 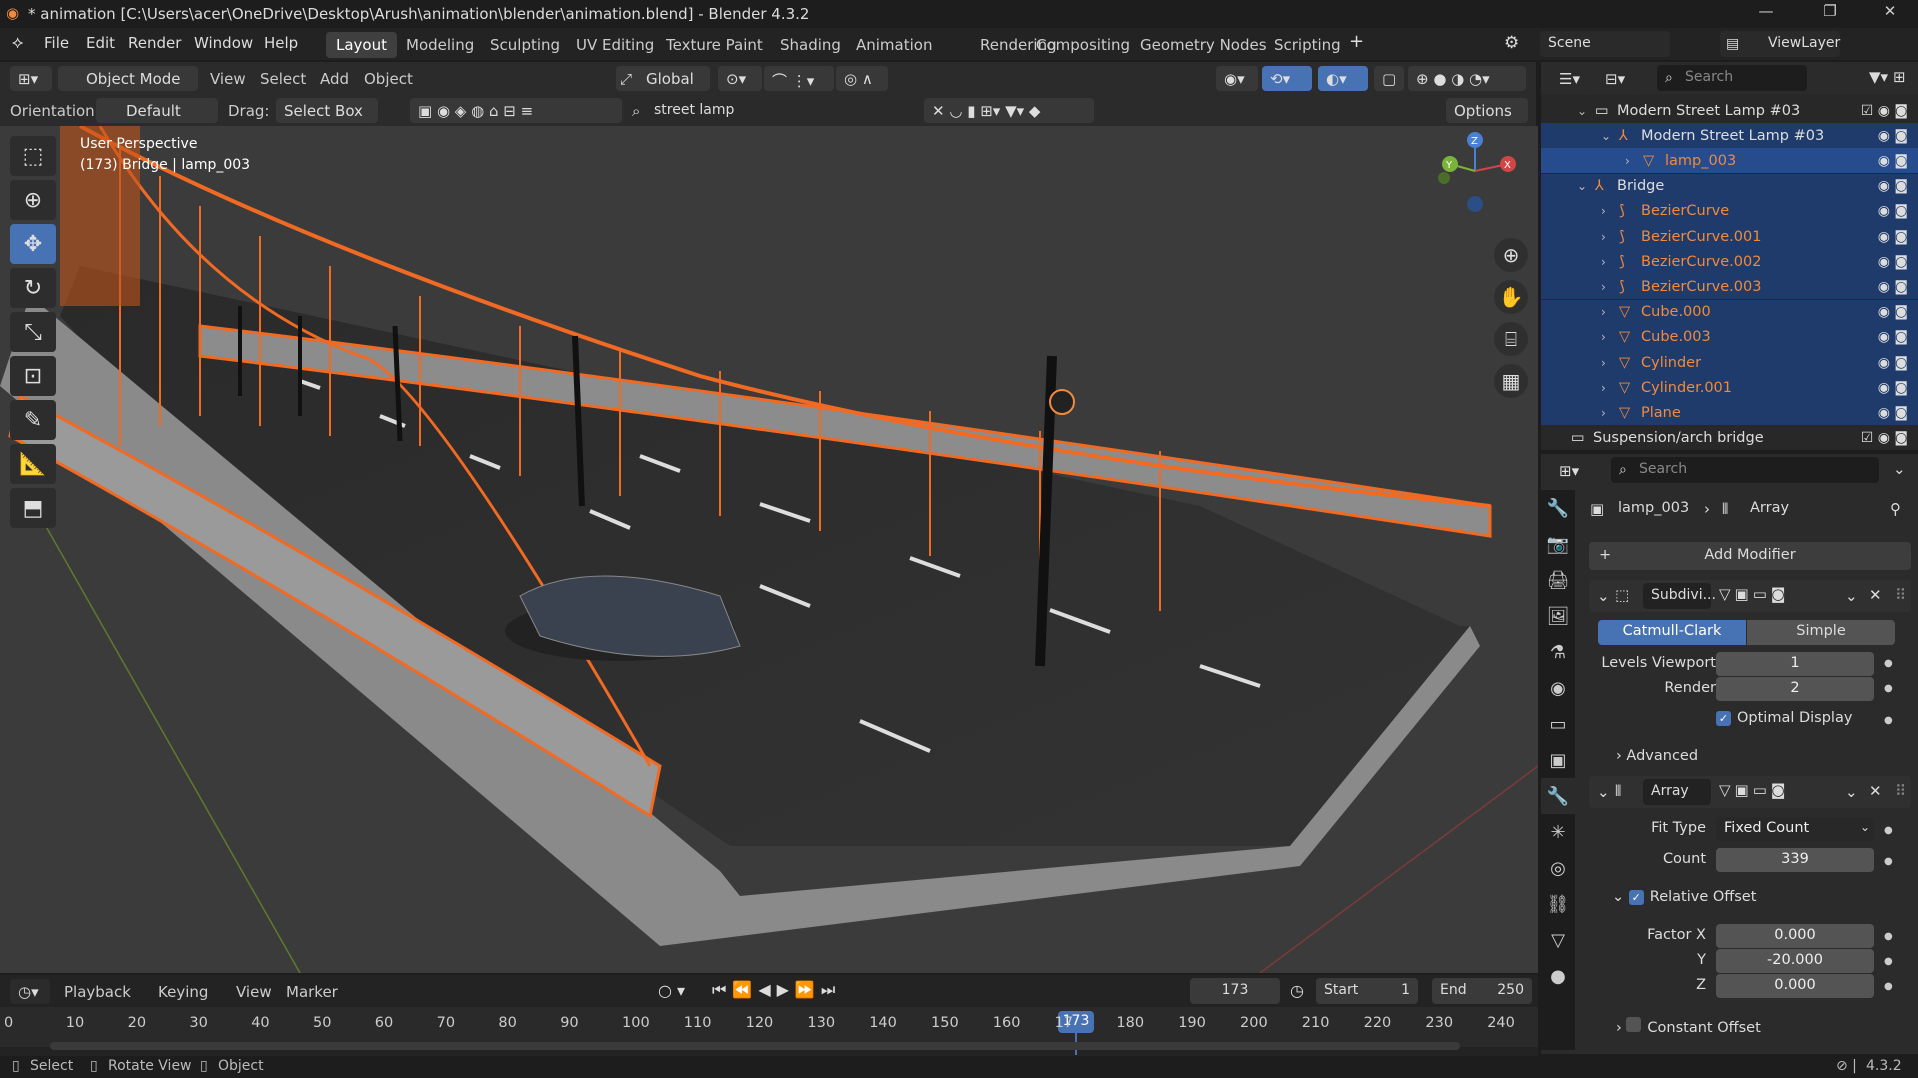 What do you see at coordinates (772, 111) in the screenshot?
I see `outliner-filter-input: street lamp` at bounding box center [772, 111].